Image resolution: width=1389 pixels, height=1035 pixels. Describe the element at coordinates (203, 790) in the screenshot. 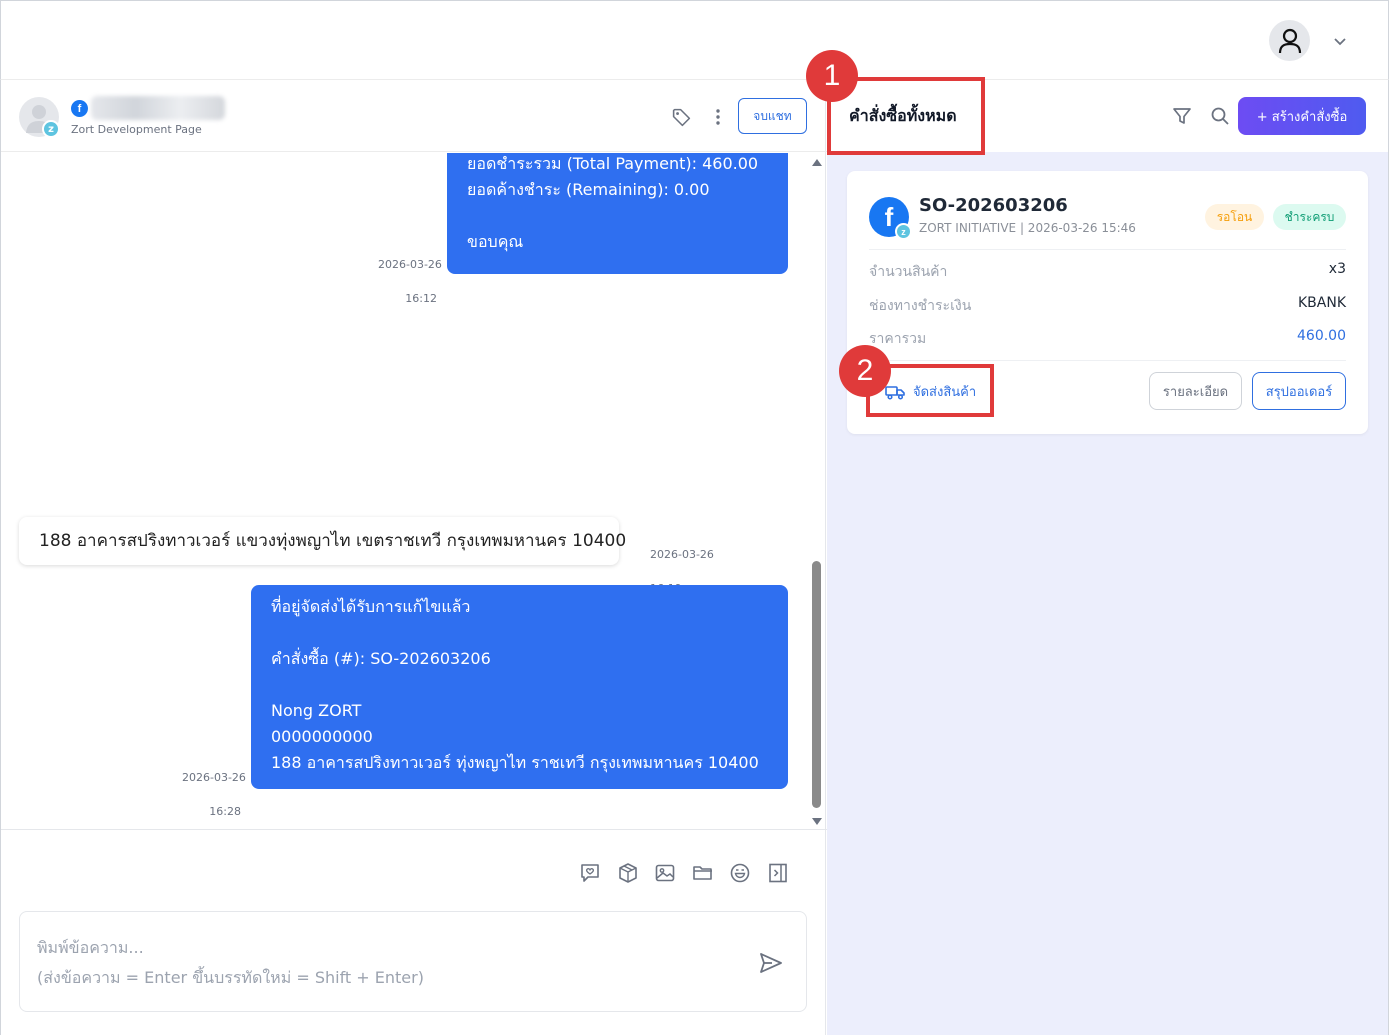

I see `message-timestamp: 2026-03-26 16:28` at that location.